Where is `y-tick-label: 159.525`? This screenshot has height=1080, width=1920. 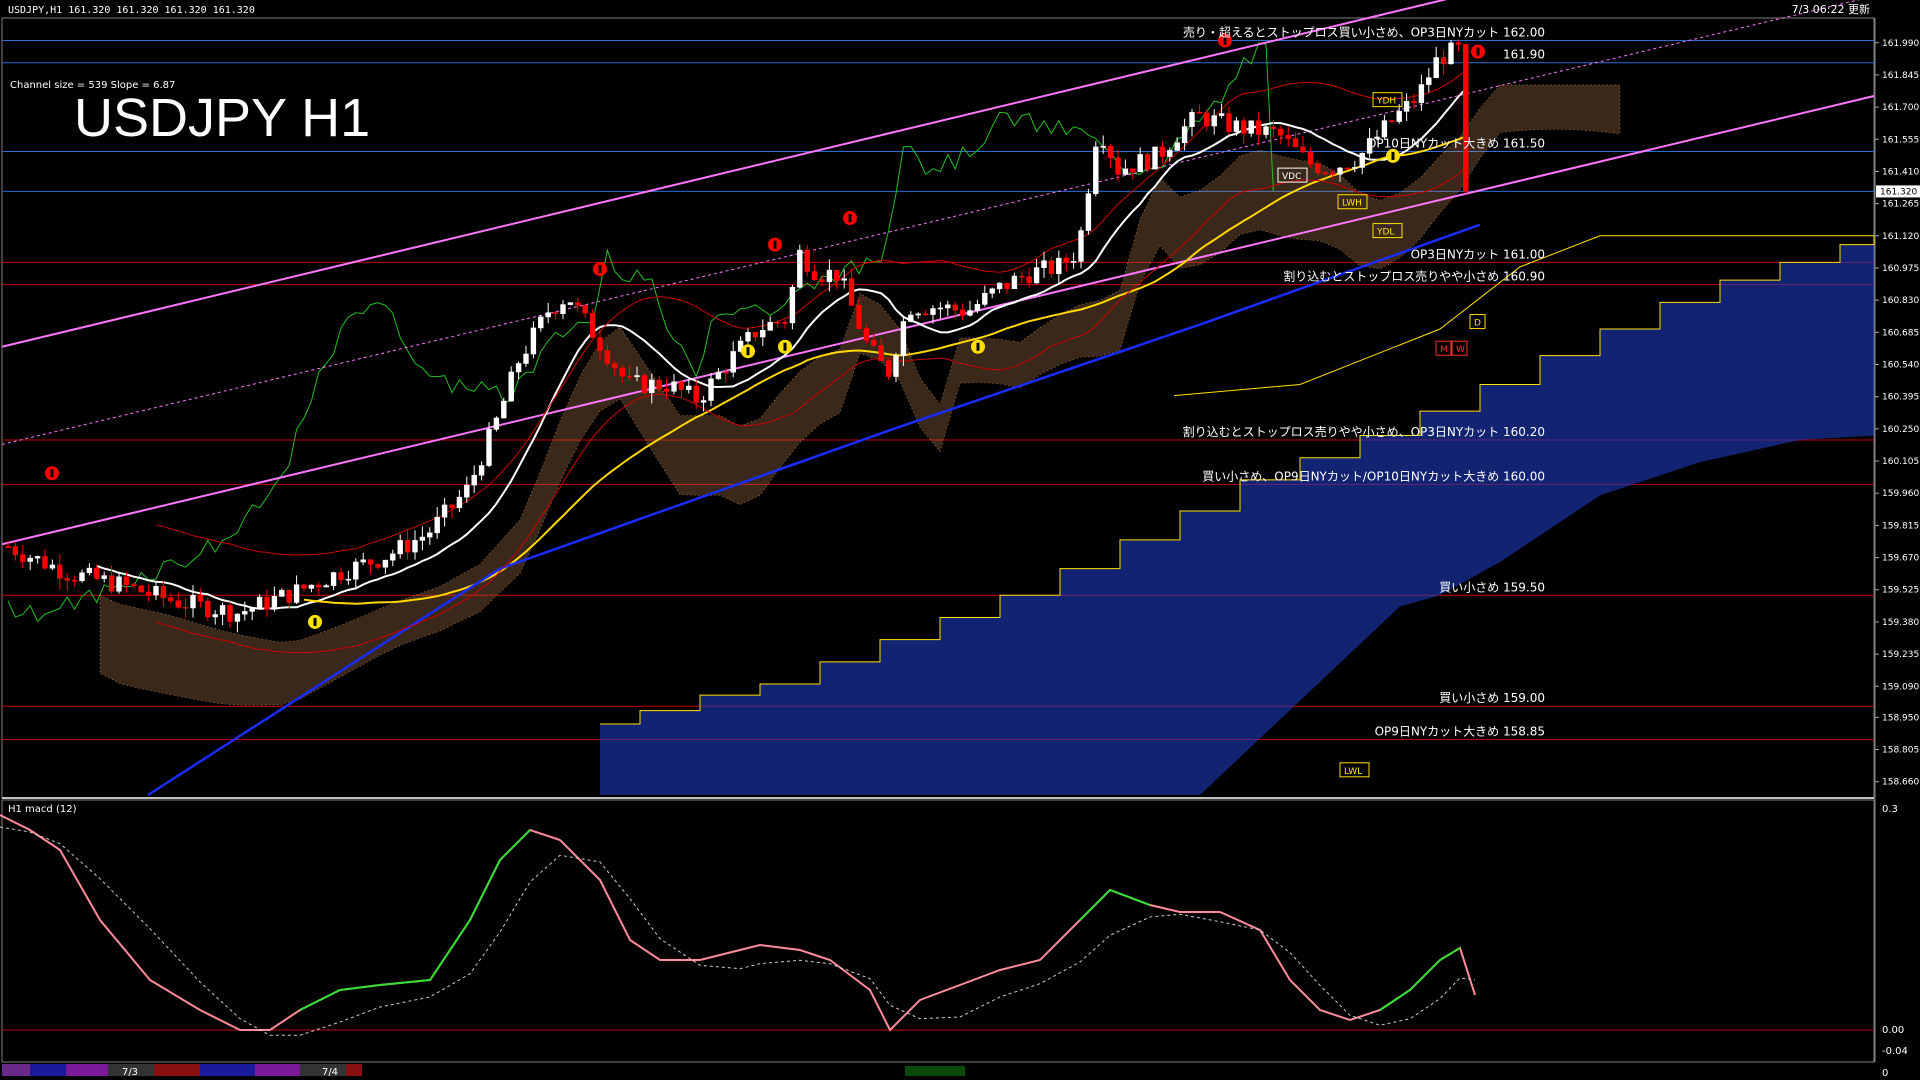 y-tick-label: 159.525 is located at coordinates (1900, 591).